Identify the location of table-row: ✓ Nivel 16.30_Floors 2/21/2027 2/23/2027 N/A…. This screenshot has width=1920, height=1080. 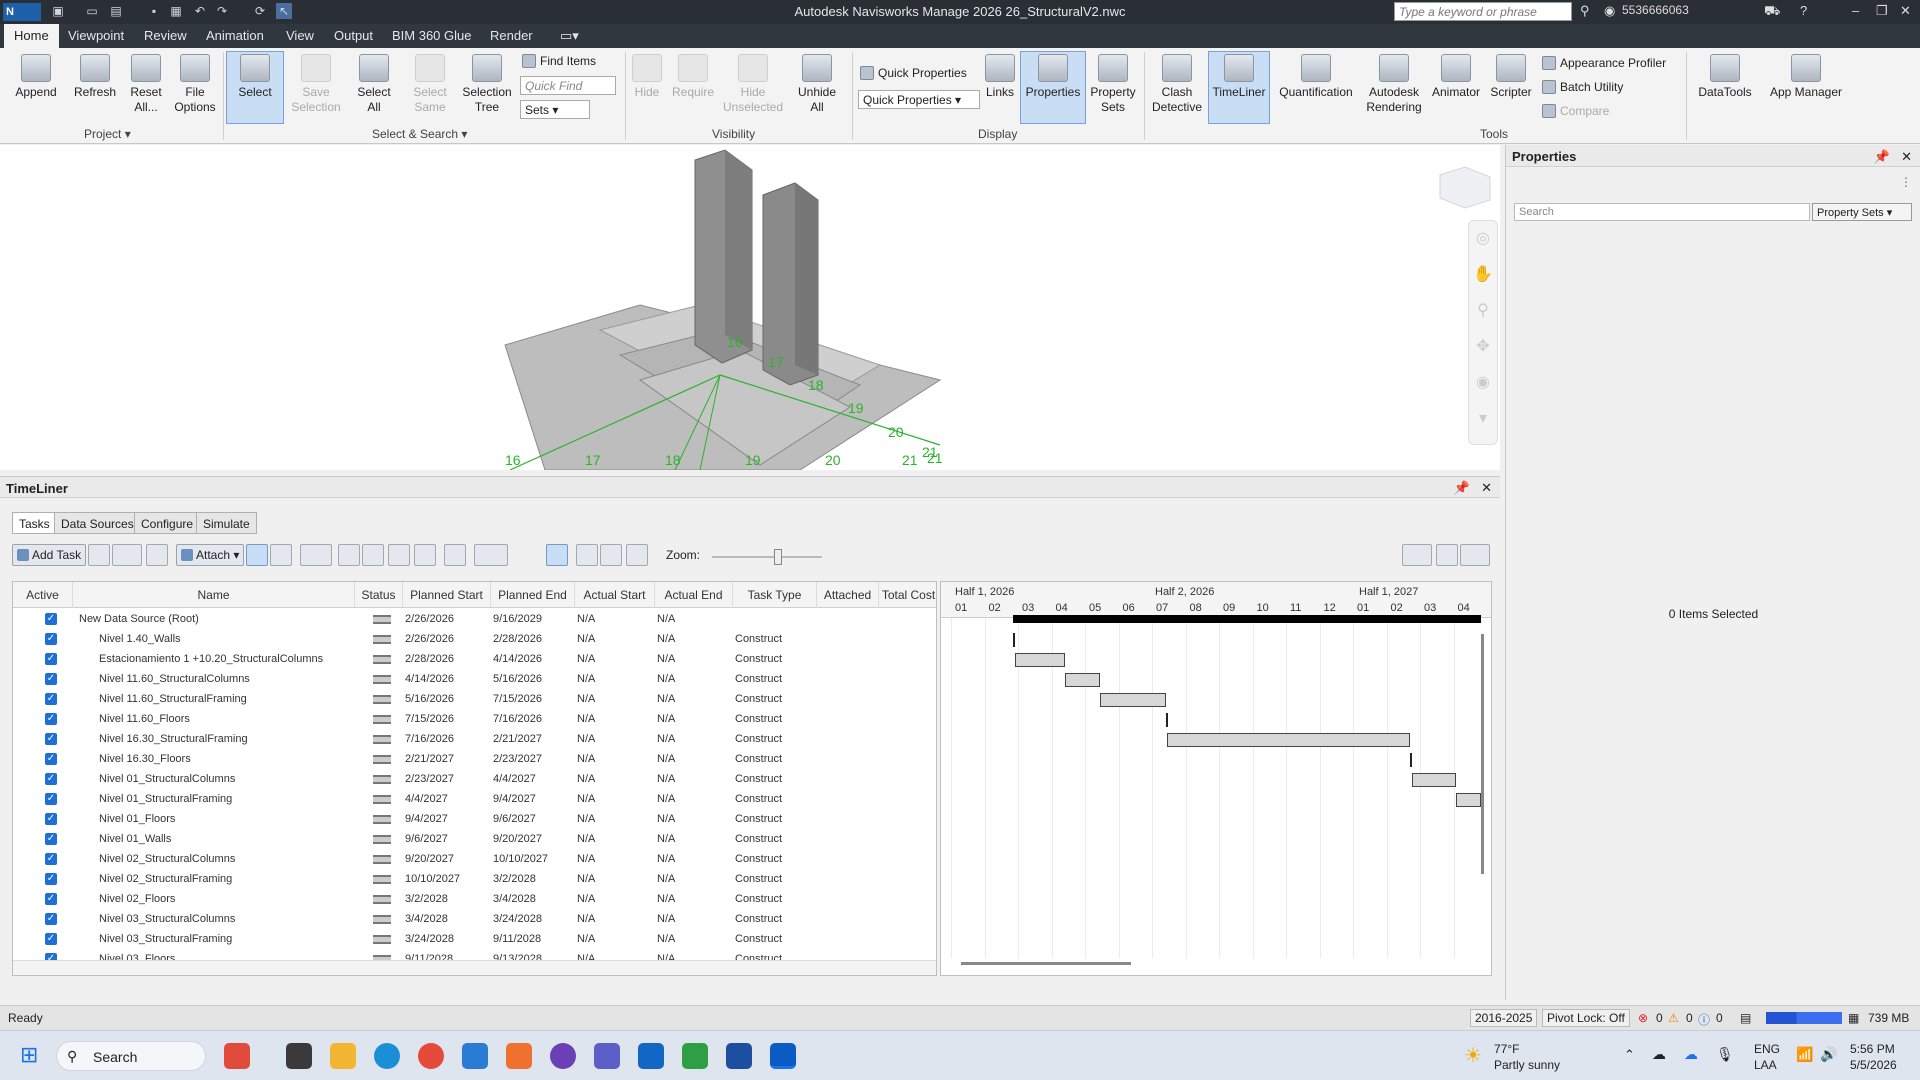
(474, 760).